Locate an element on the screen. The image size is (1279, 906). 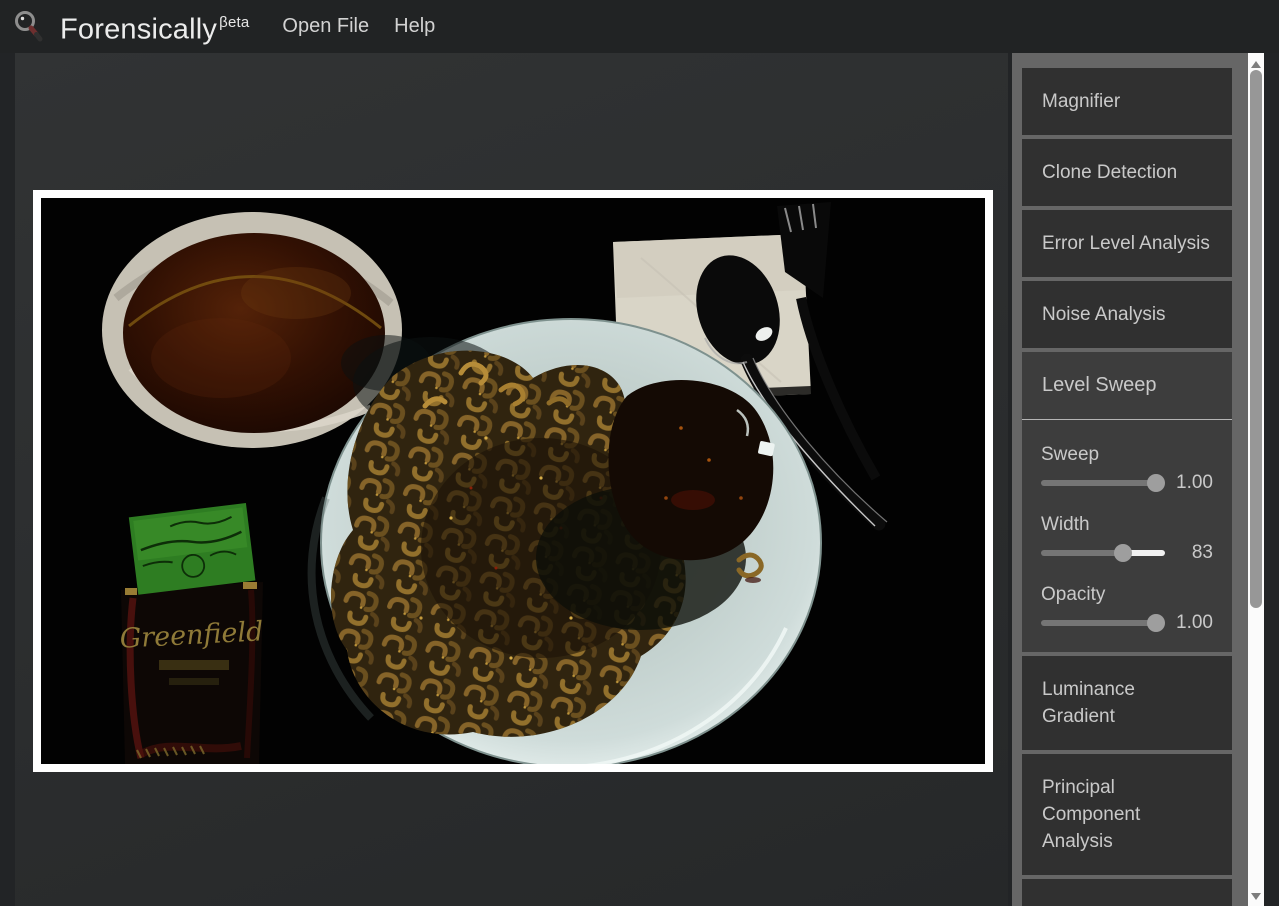
sidebar-item-luminance-gradient: Luminance Gradient is located at coordinates (1127, 703).